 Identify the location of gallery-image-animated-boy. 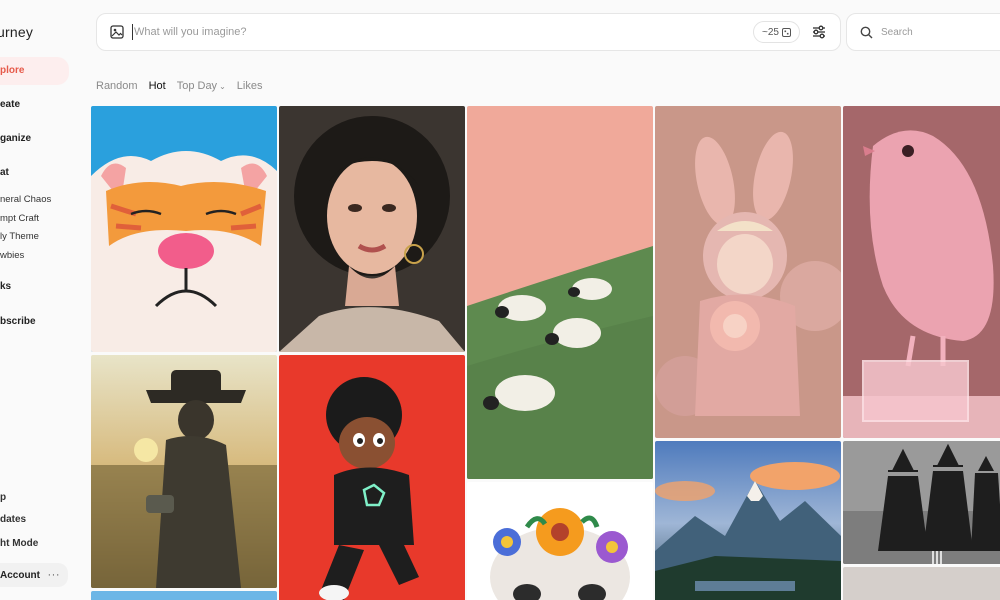
(372, 477).